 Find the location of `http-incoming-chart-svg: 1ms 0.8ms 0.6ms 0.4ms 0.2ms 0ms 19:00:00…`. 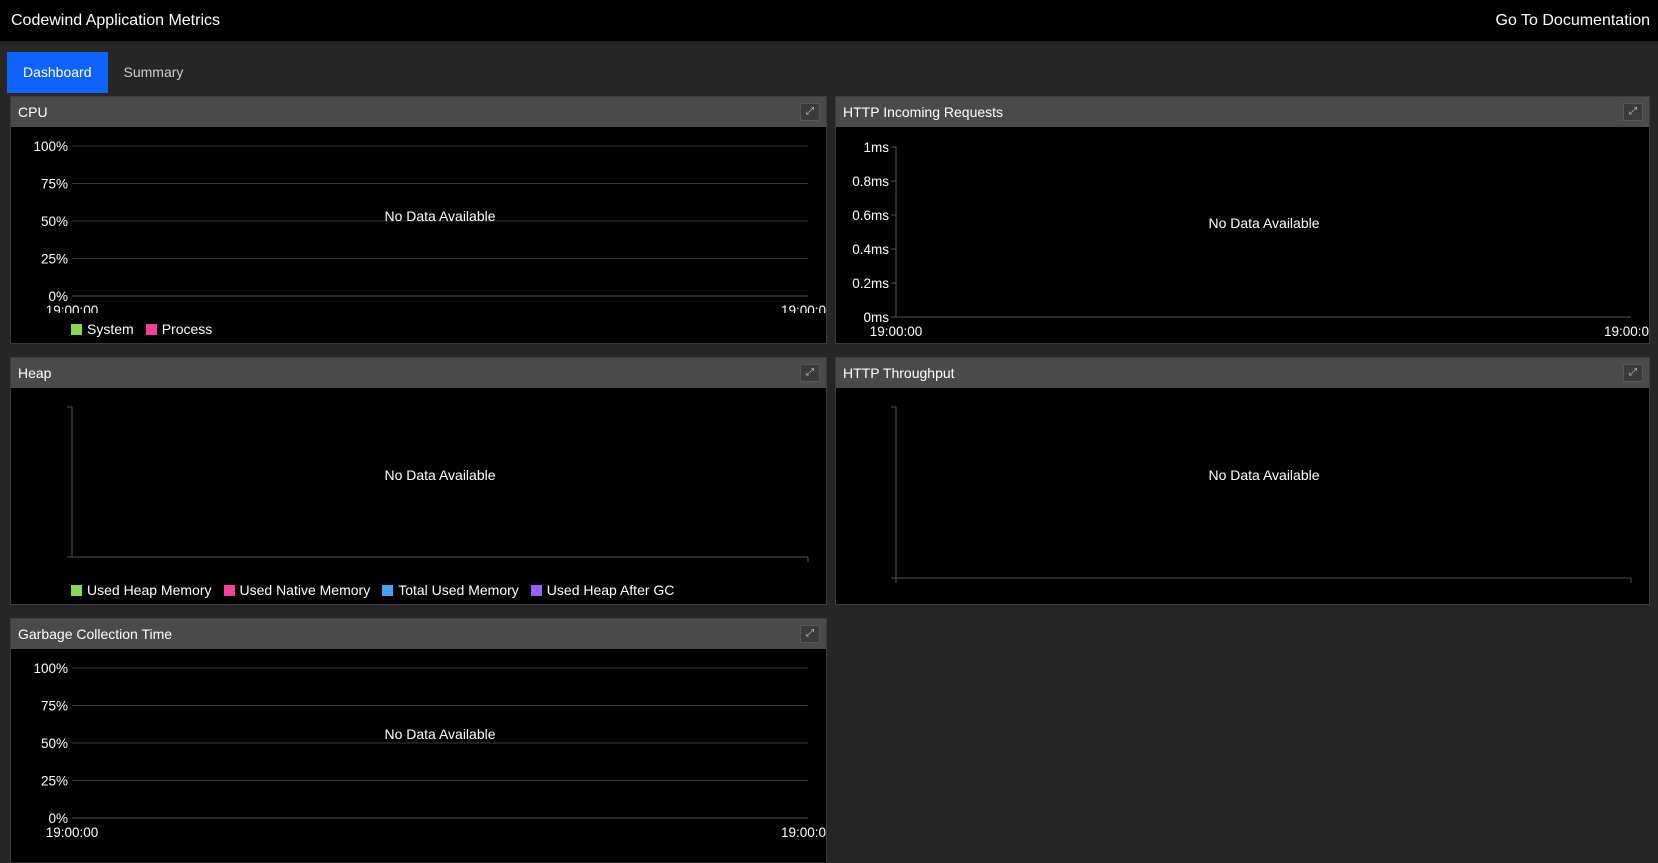

http-incoming-chart-svg: 1ms 0.8ms 0.6ms 0.4ms 0.2ms 0ms 19:00:00… is located at coordinates (1250, 239).